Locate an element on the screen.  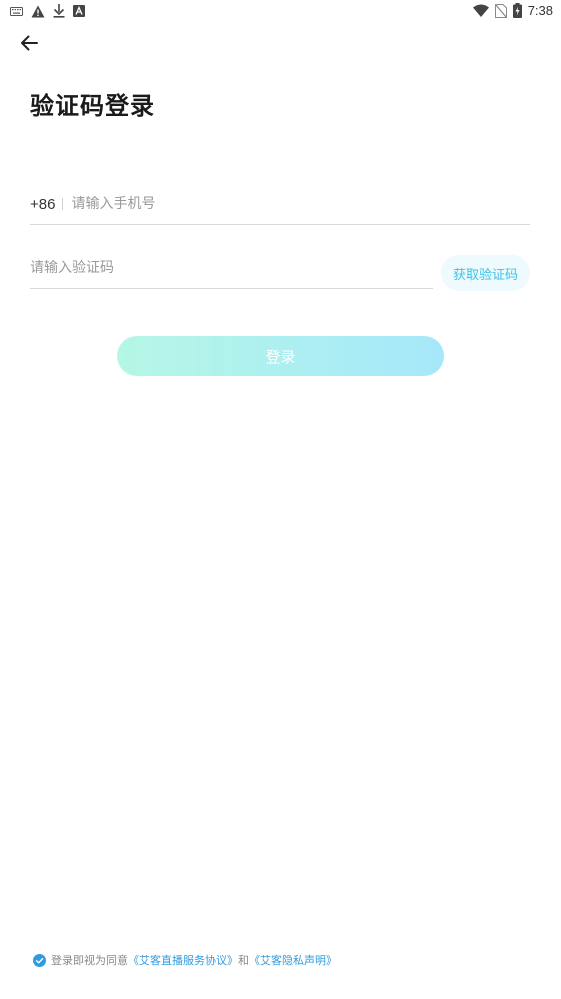
arrow-left-icon is located at coordinates (29, 43).